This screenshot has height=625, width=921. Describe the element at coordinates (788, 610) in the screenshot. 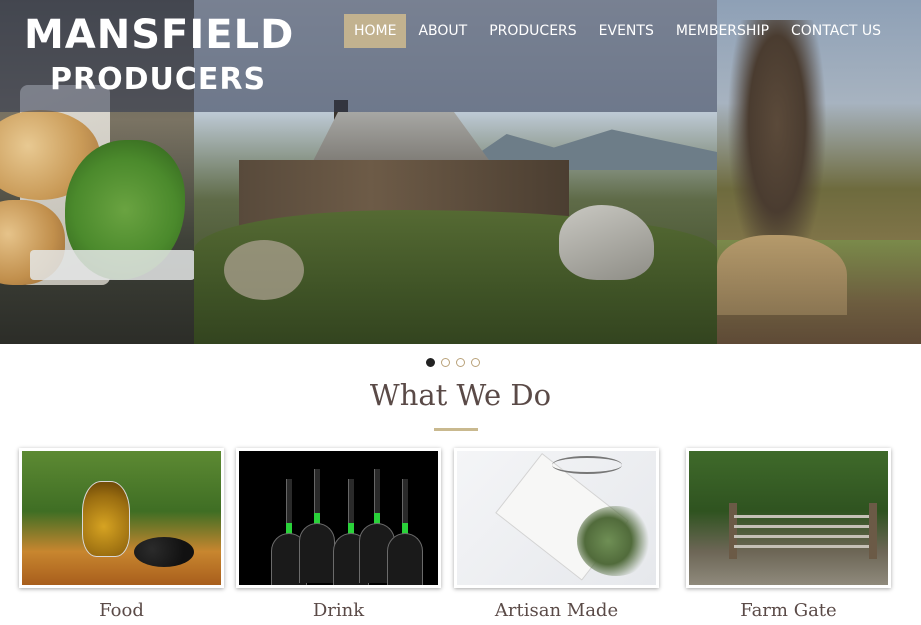

I see `card-label-farm-gate: Farm Gate` at that location.